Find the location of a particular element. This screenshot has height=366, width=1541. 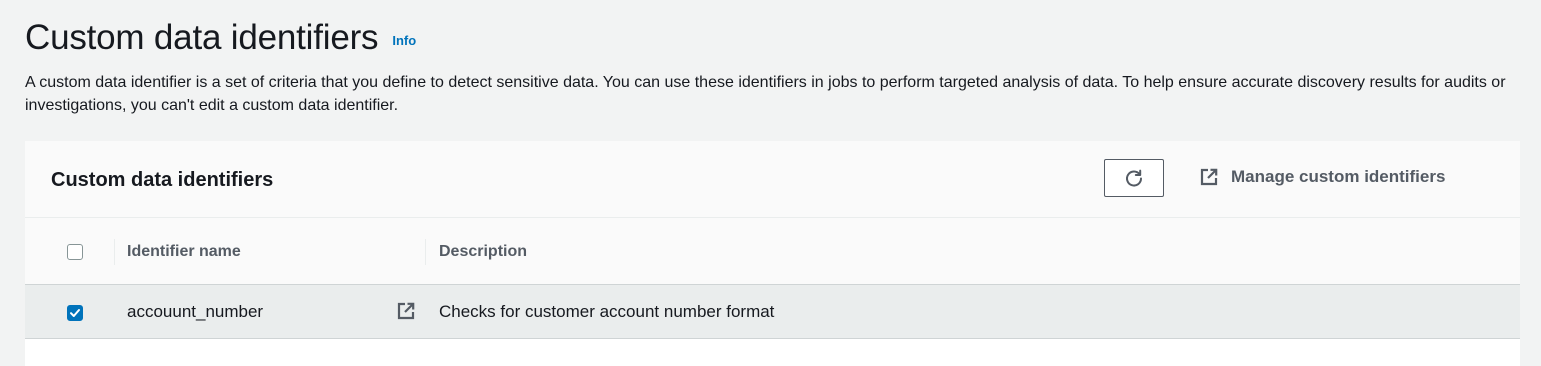

row-checkbox is located at coordinates (75, 313).